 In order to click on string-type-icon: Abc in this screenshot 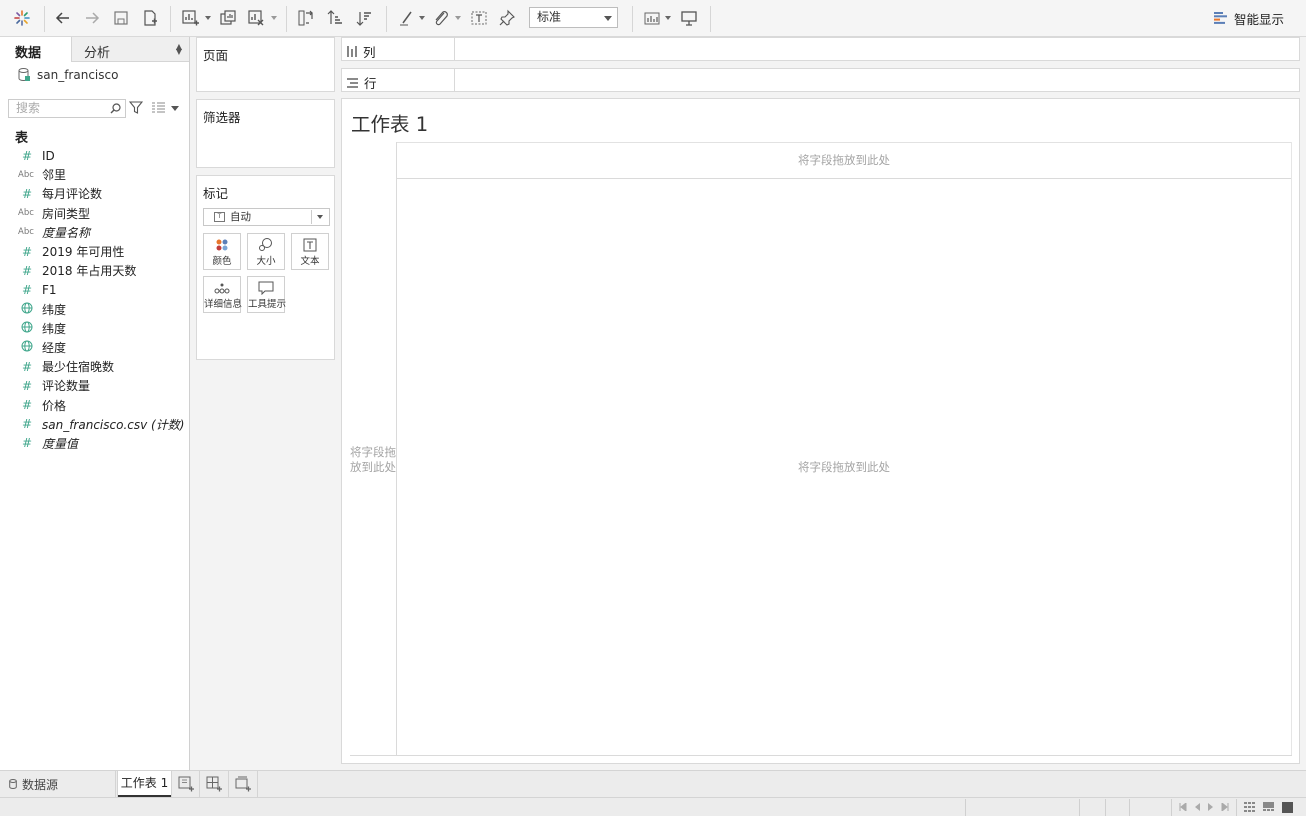, I will do `click(26, 213)`.